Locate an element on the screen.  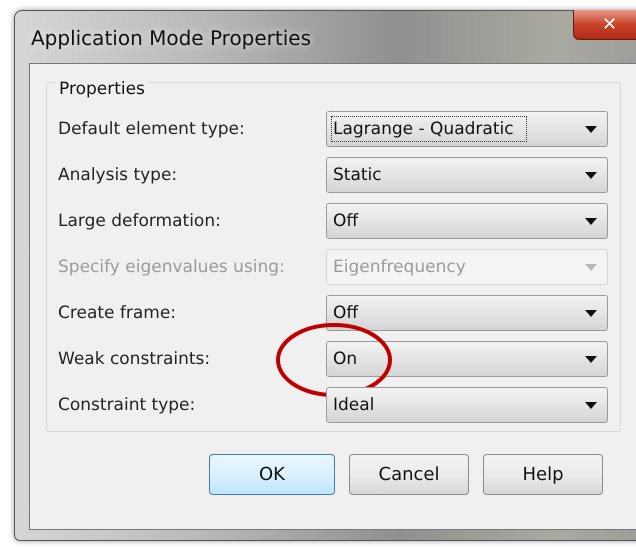
dropdown: Ideal is located at coordinates (467, 405).